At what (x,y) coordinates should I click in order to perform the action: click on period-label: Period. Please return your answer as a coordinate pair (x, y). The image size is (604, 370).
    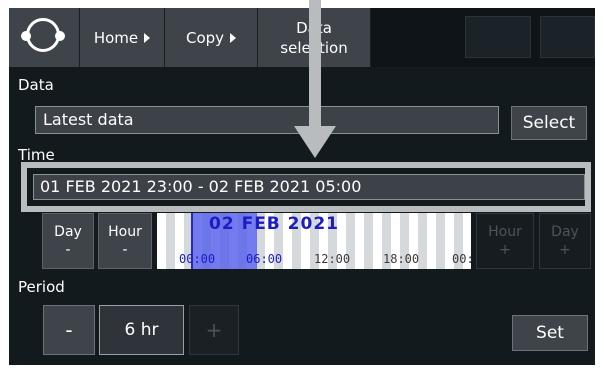
    Looking at the image, I should click on (41, 287).